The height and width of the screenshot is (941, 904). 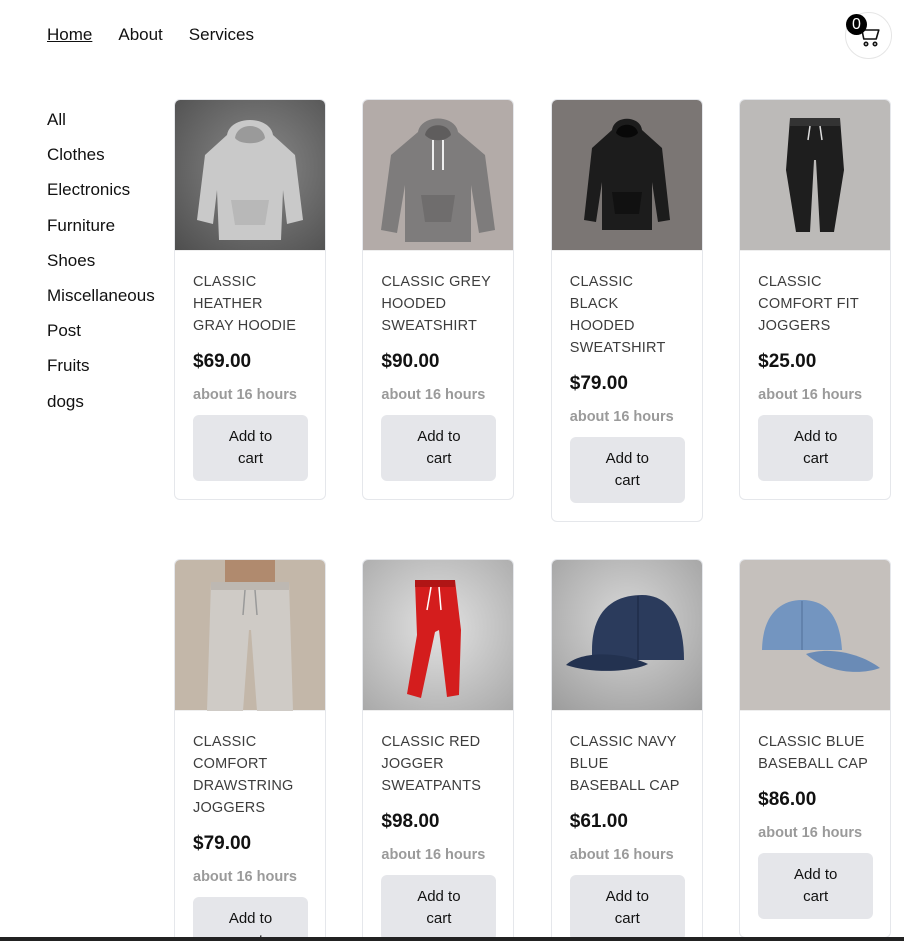 What do you see at coordinates (101, 337) in the screenshot?
I see `category-post: Post` at bounding box center [101, 337].